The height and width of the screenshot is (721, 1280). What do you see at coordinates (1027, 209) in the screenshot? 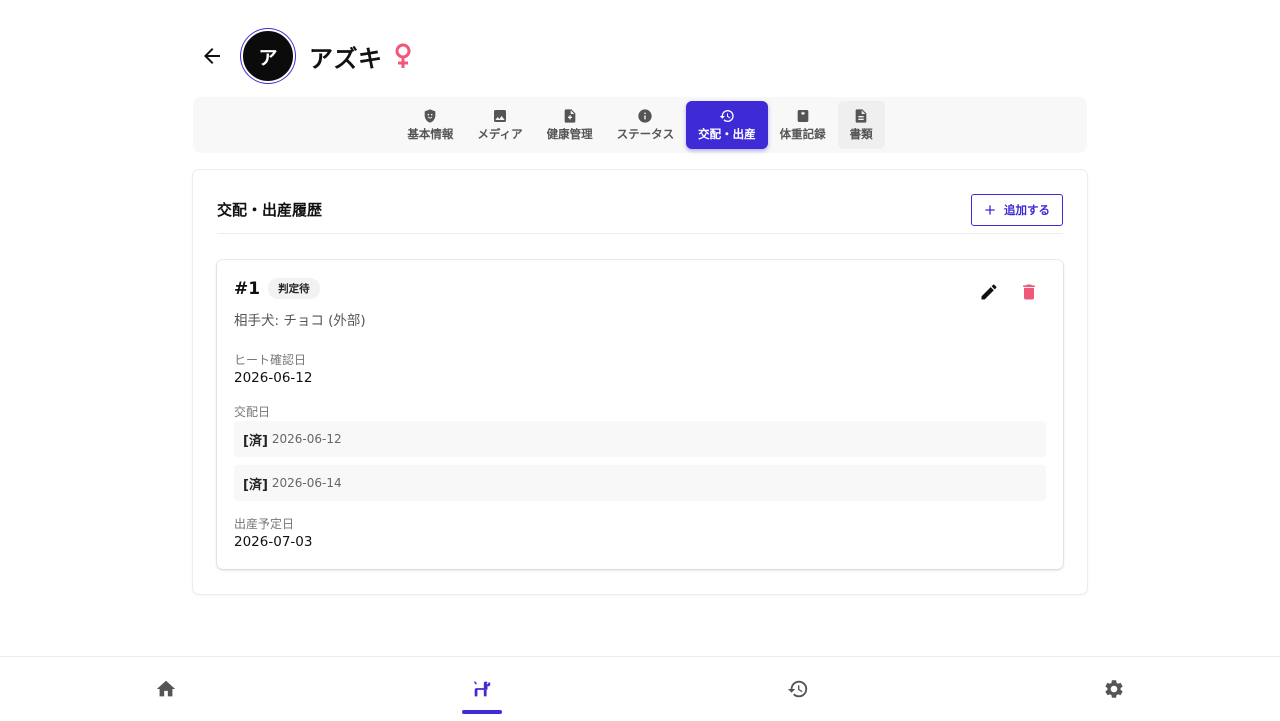
I see `add-button-label: 追加する` at bounding box center [1027, 209].